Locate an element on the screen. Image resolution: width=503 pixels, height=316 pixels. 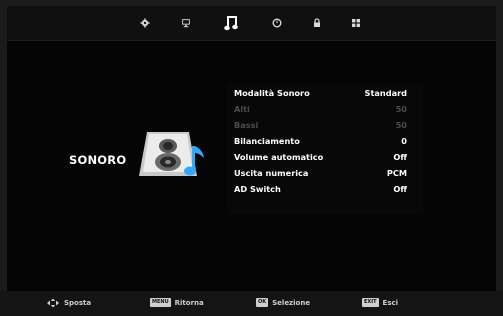
arrows-icon is located at coordinates (53, 303).